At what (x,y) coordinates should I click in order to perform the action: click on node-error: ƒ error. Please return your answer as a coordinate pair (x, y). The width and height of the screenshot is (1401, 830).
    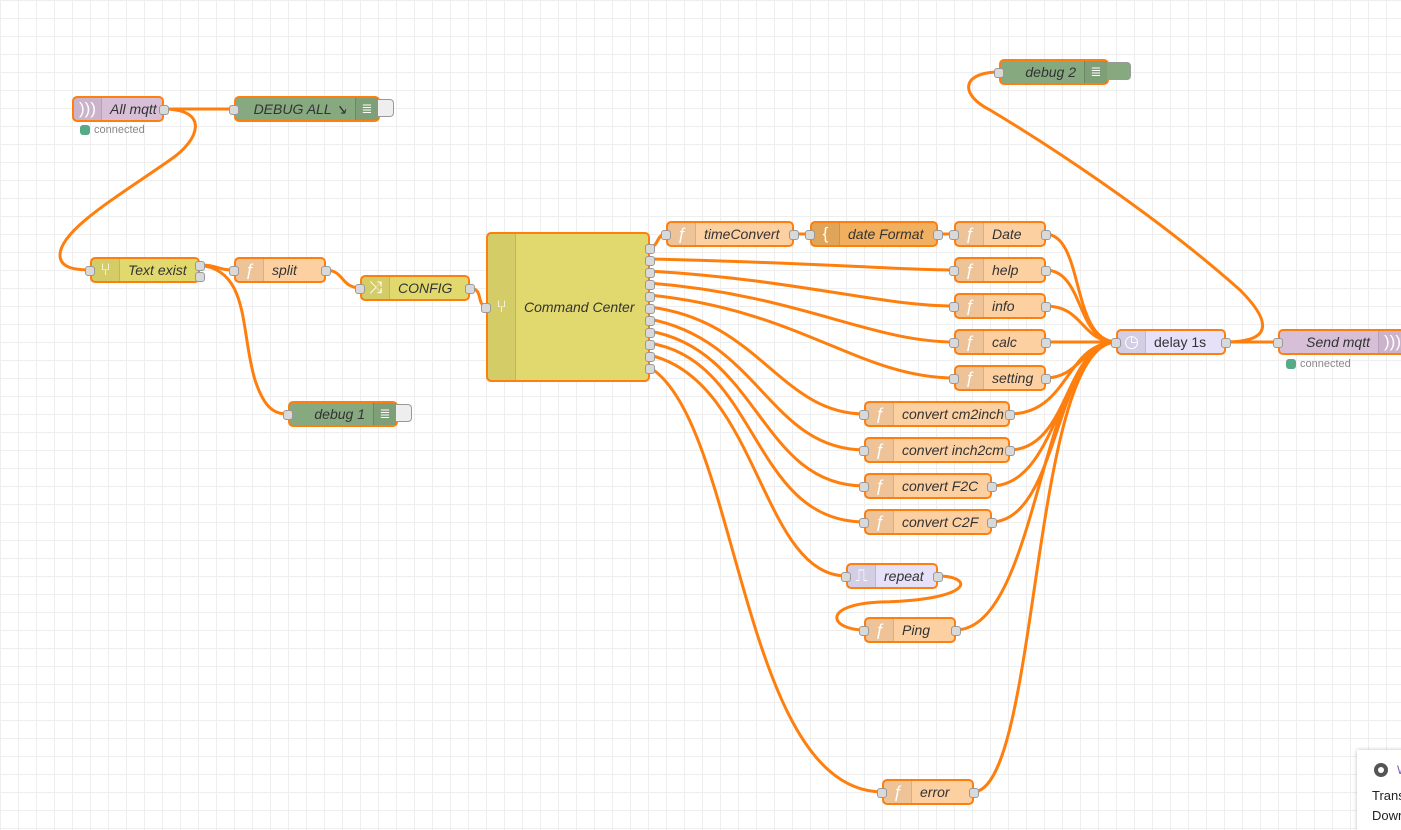
    Looking at the image, I should click on (928, 792).